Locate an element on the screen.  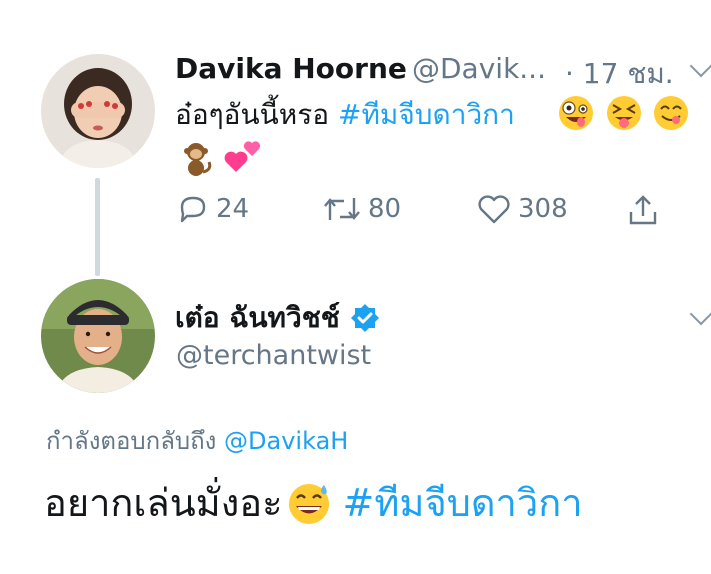
reply-author-name: เต๋อ ฉันทวิชช์ is located at coordinates (257, 318).